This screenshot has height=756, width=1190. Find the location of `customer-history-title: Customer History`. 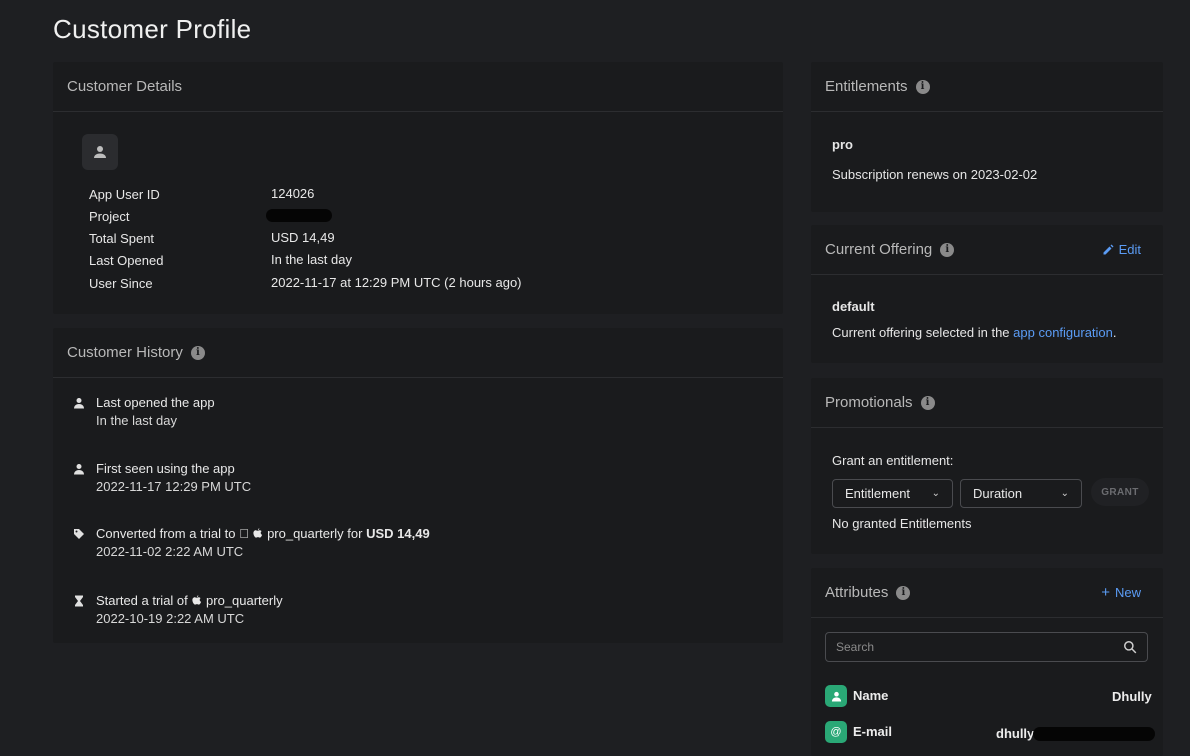

customer-history-title: Customer History is located at coordinates (125, 352).